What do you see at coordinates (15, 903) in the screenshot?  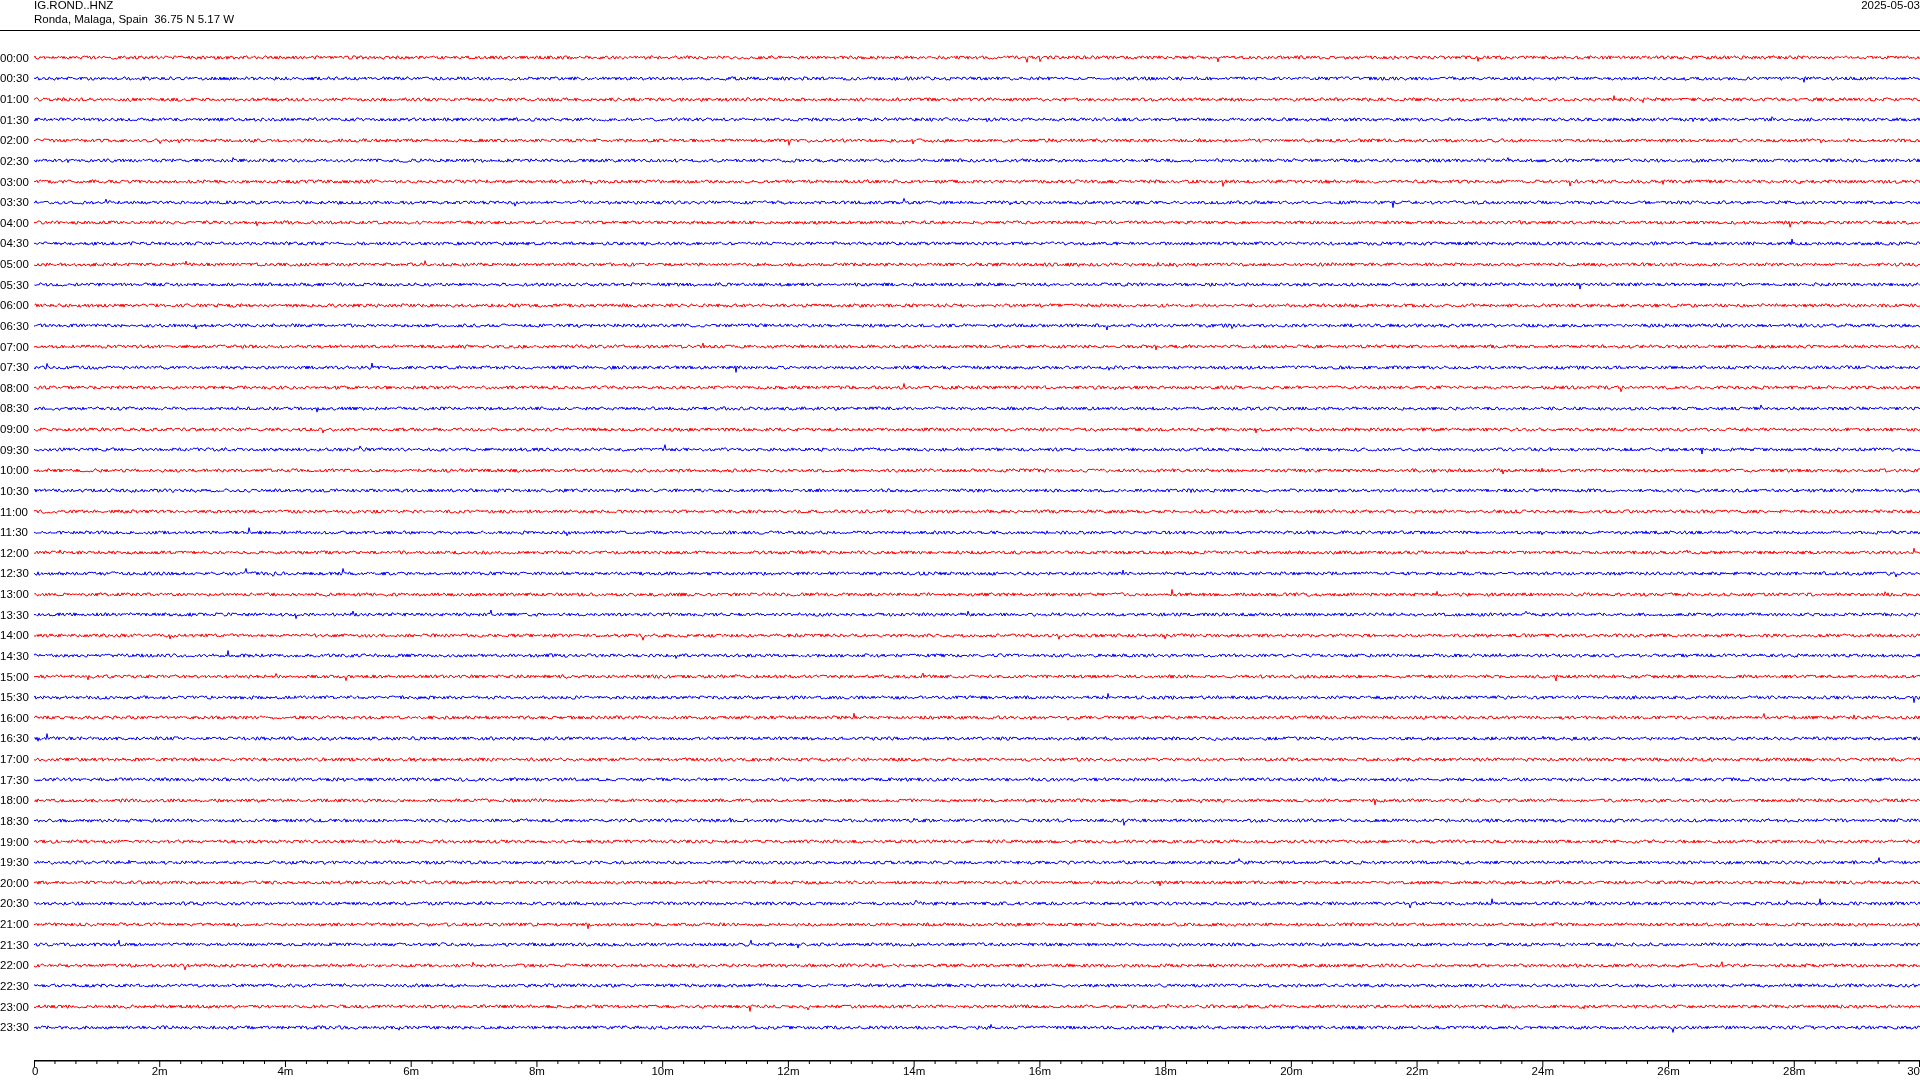 I see `time-label: 20:30` at bounding box center [15, 903].